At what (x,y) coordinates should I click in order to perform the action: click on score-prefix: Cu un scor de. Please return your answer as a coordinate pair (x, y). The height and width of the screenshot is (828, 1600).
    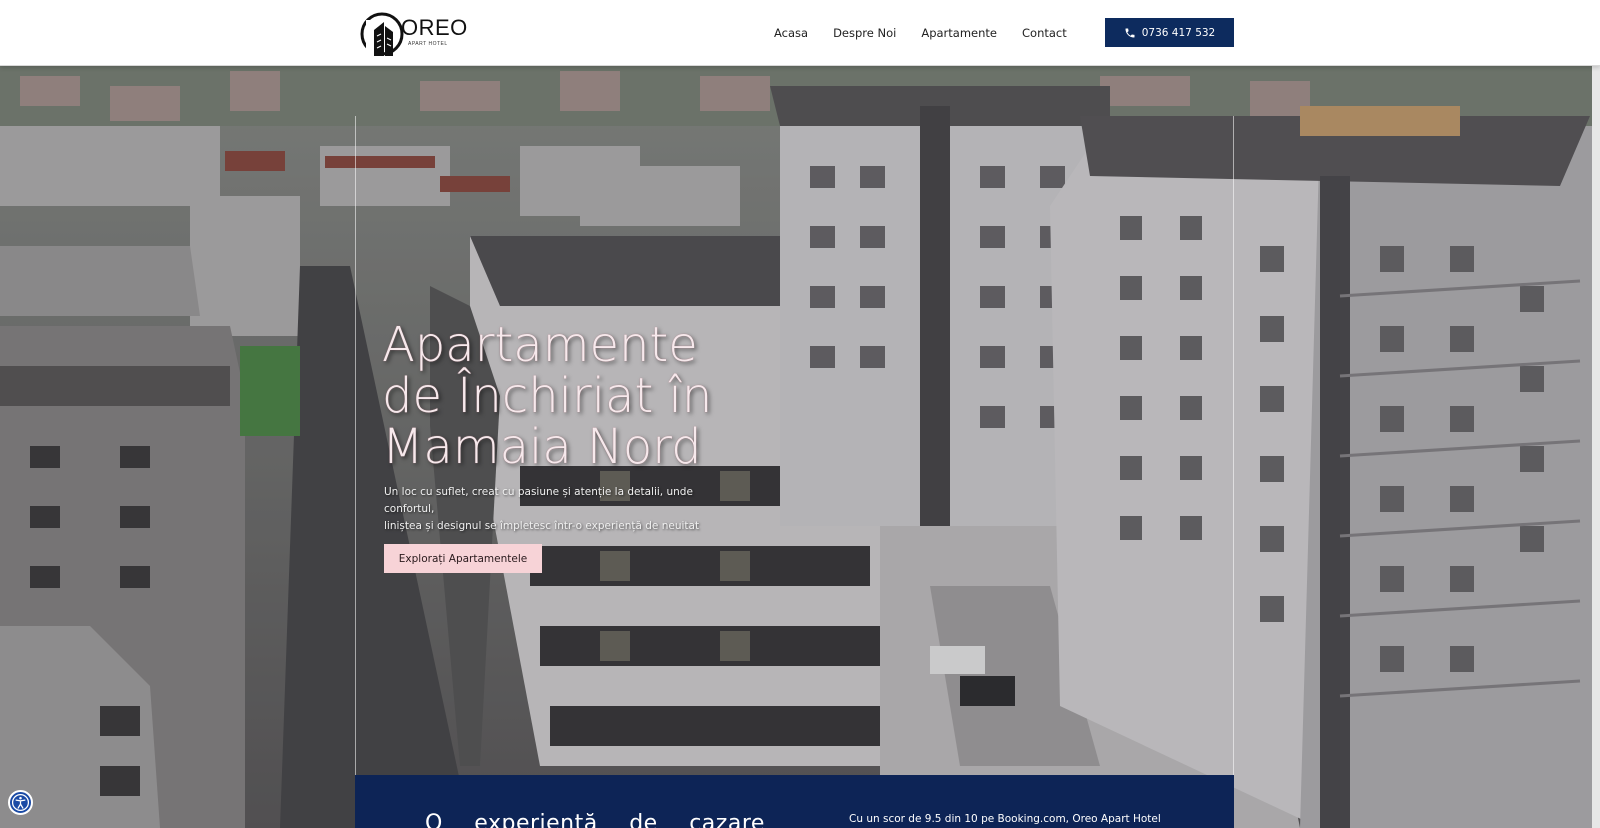
    Looking at the image, I should click on (887, 819).